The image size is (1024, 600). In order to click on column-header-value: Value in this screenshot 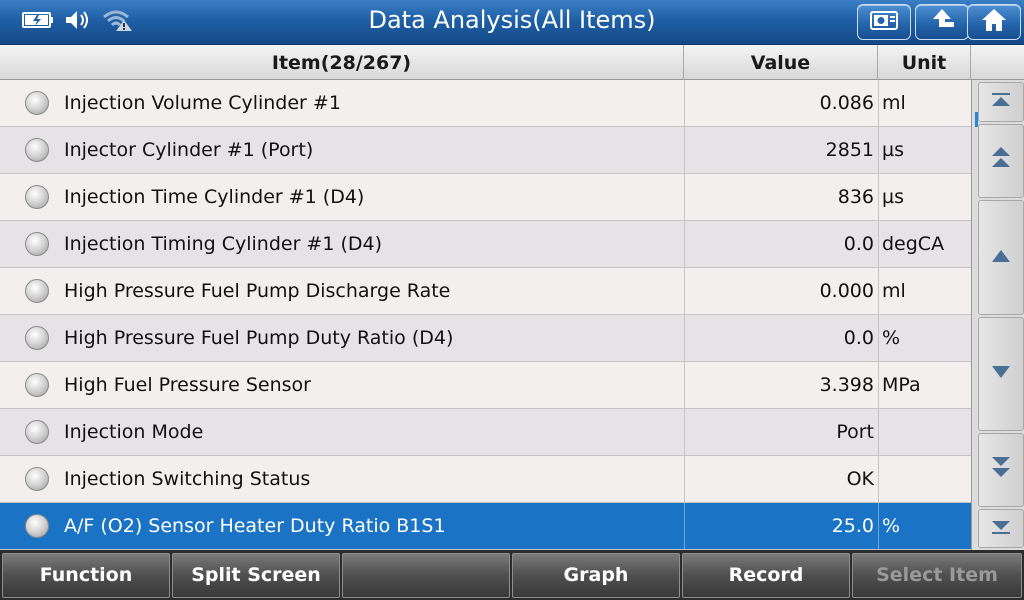, I will do `click(781, 62)`.